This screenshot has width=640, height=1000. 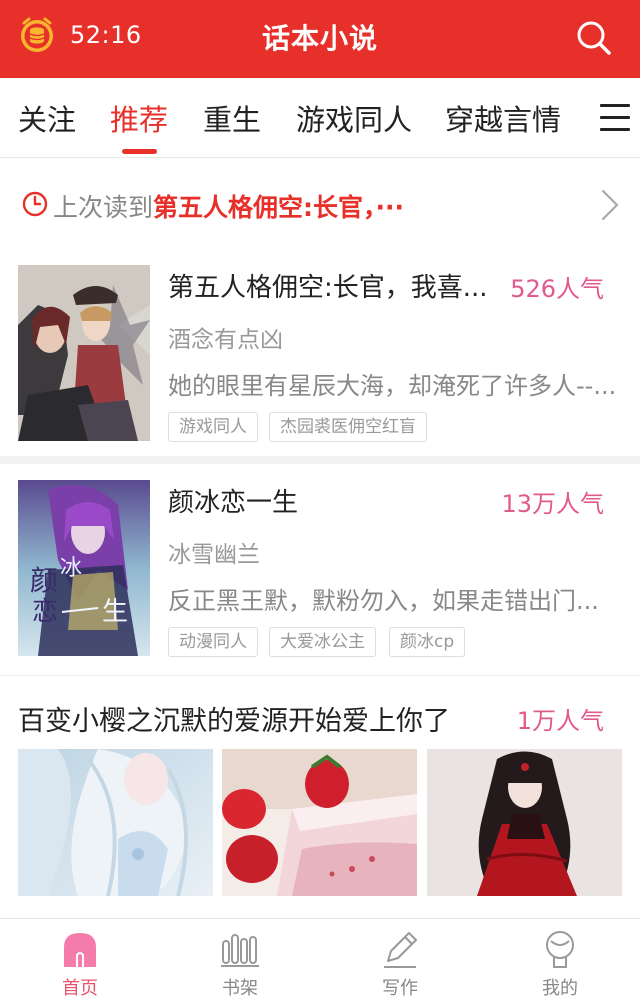 I want to click on popularity-count: 1万人气, so click(x=560, y=721).